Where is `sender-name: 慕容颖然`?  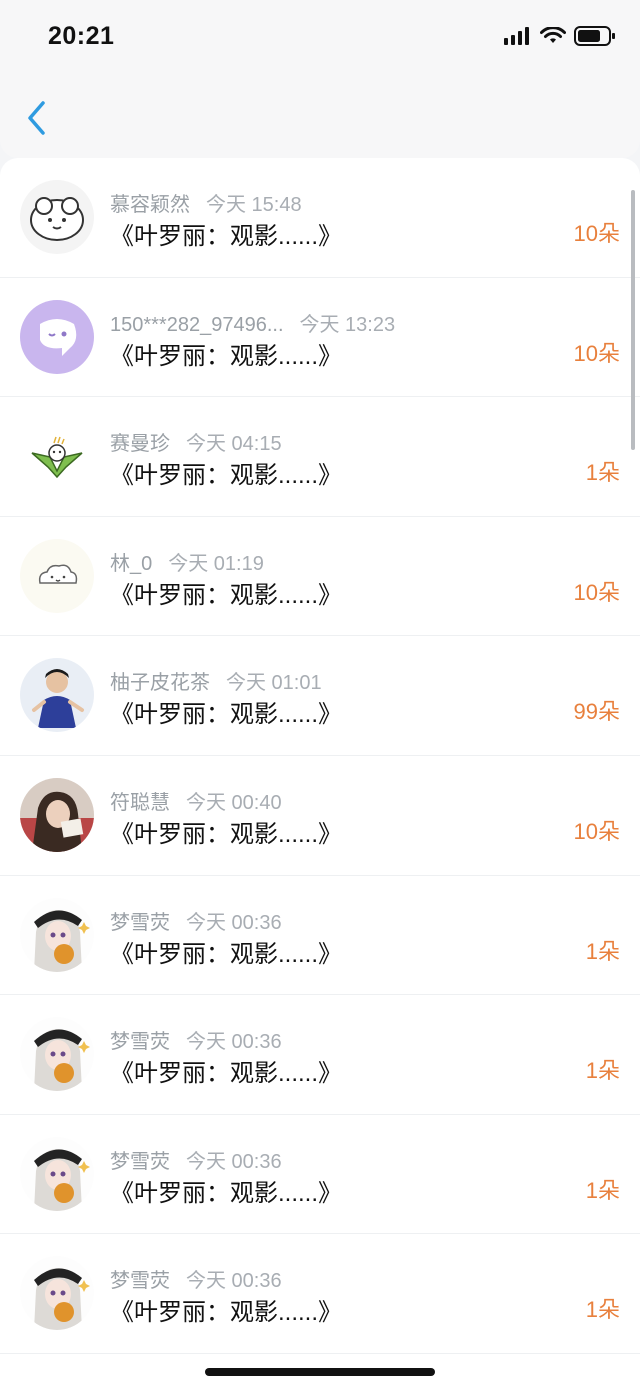 sender-name: 慕容颖然 is located at coordinates (150, 205).